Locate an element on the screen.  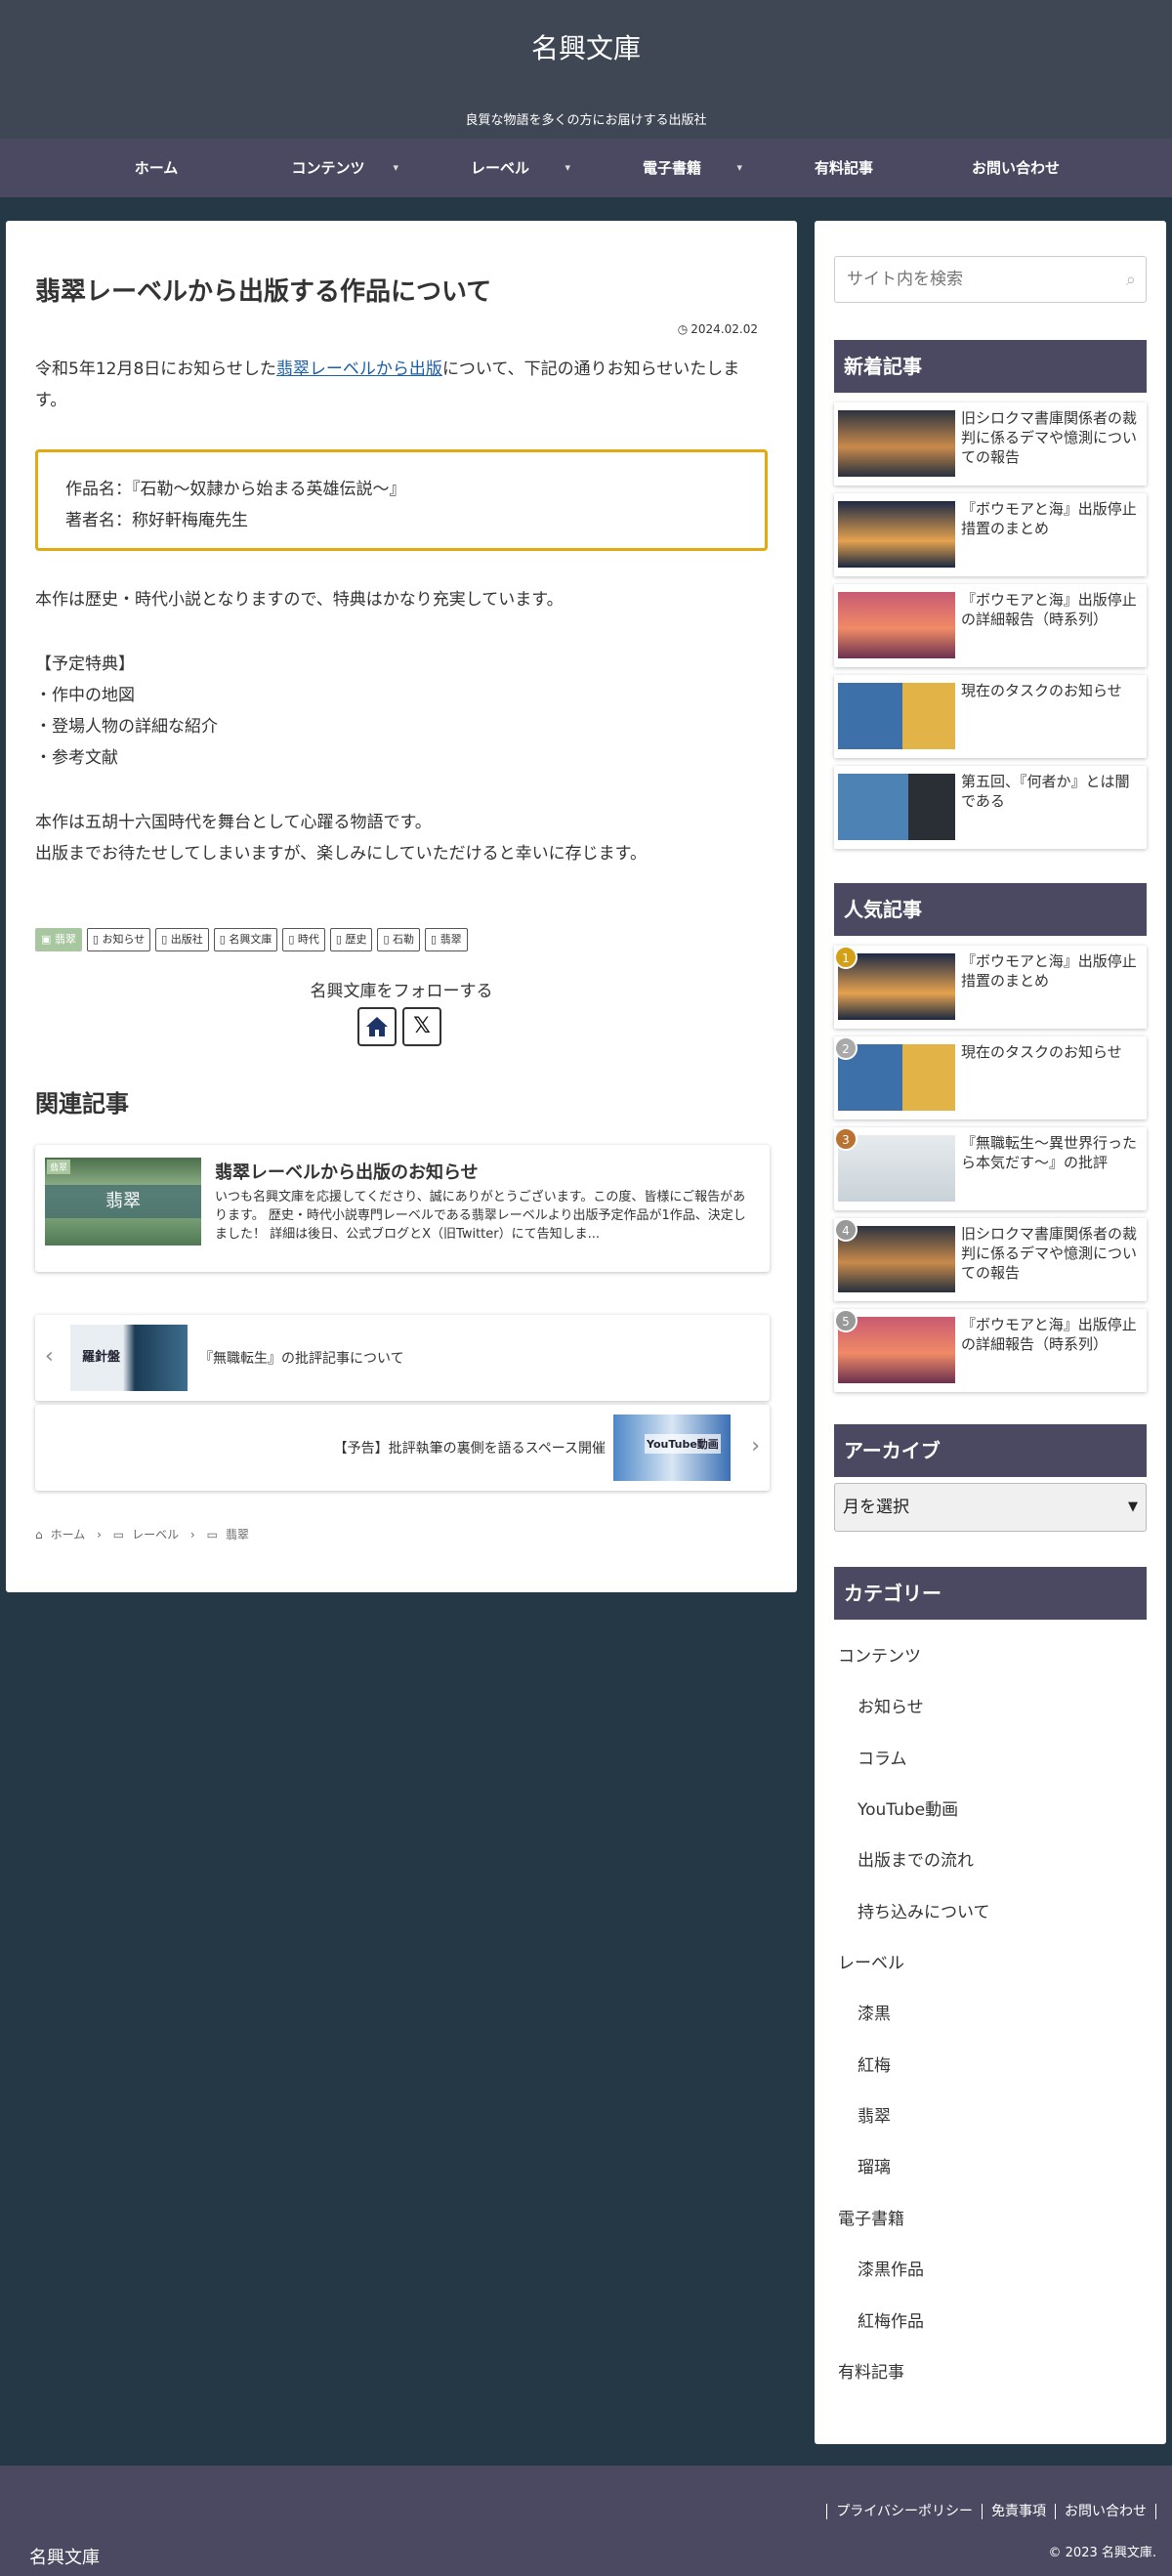
category-link: 電子書籍 is located at coordinates (871, 2217).